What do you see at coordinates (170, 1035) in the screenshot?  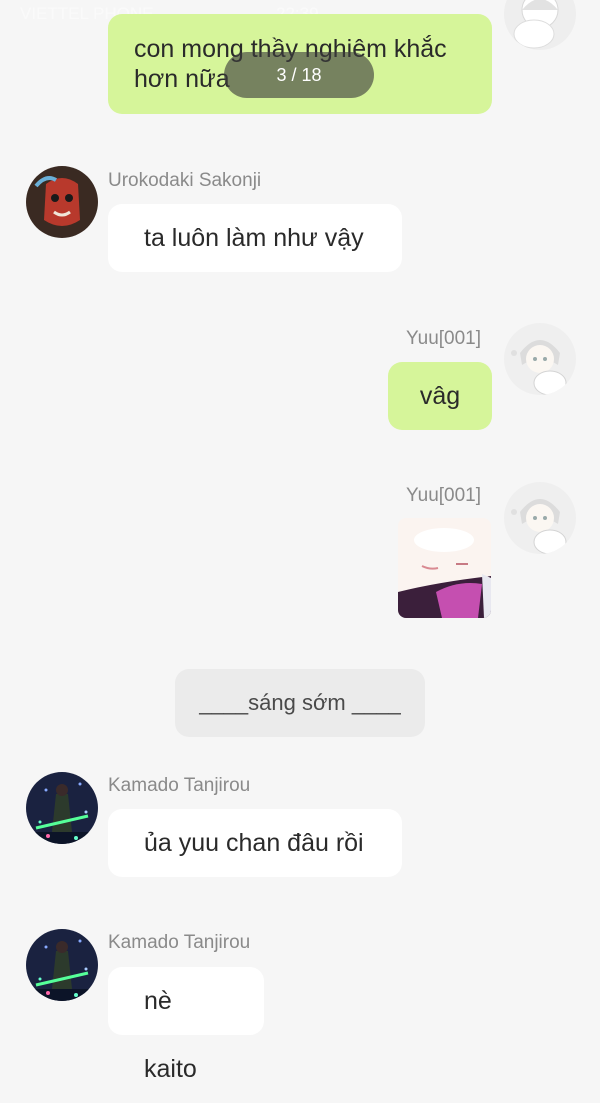 I see `message-text: nè kaito` at bounding box center [170, 1035].